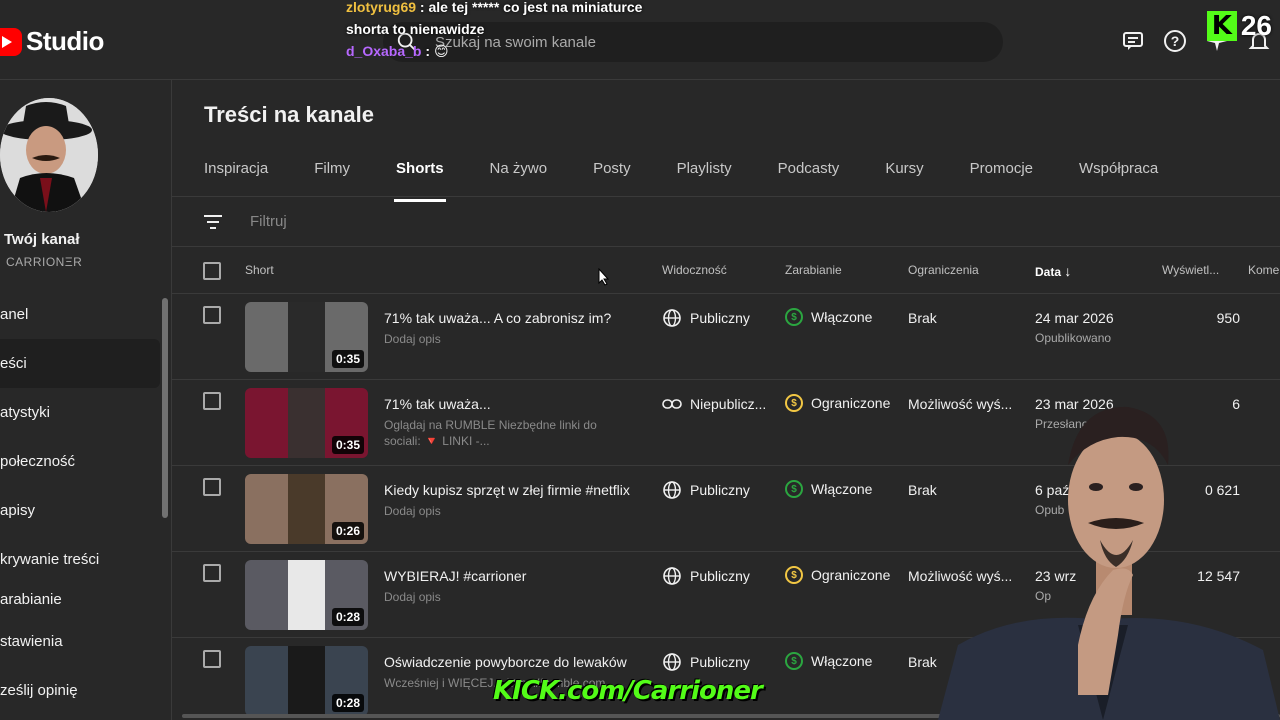 The height and width of the screenshot is (720, 1280). Describe the element at coordinates (80, 314) in the screenshot. I see `sidebar-item-panel: anel` at that location.